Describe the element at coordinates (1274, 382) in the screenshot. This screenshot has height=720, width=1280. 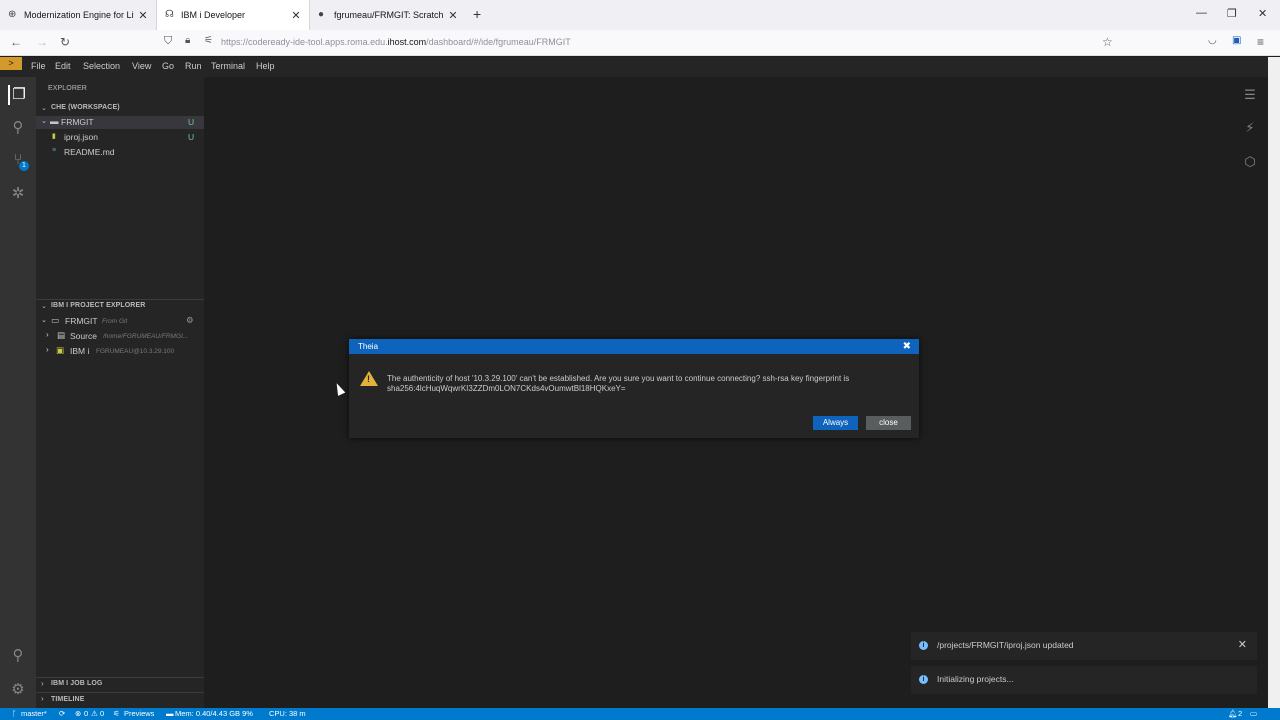
I see `browser-scrollbar` at that location.